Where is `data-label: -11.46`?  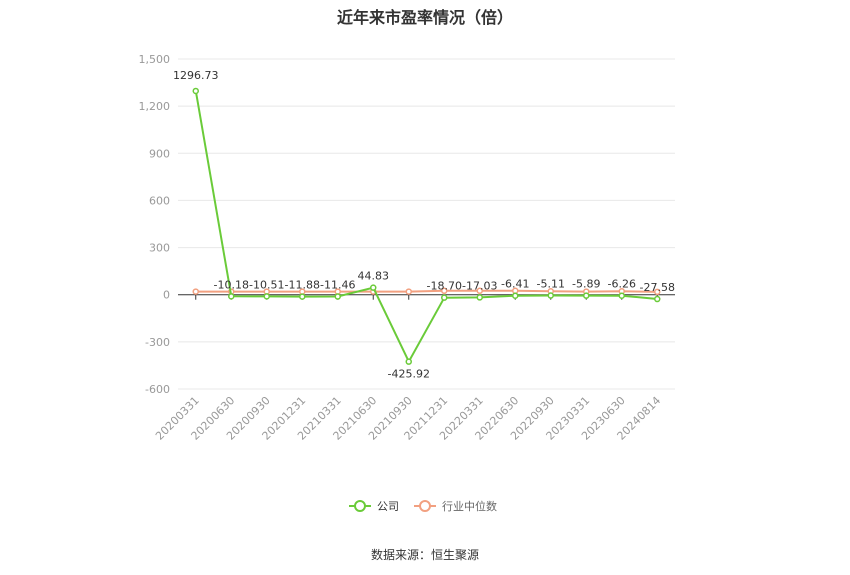
data-label: -11.46 is located at coordinates (337, 285).